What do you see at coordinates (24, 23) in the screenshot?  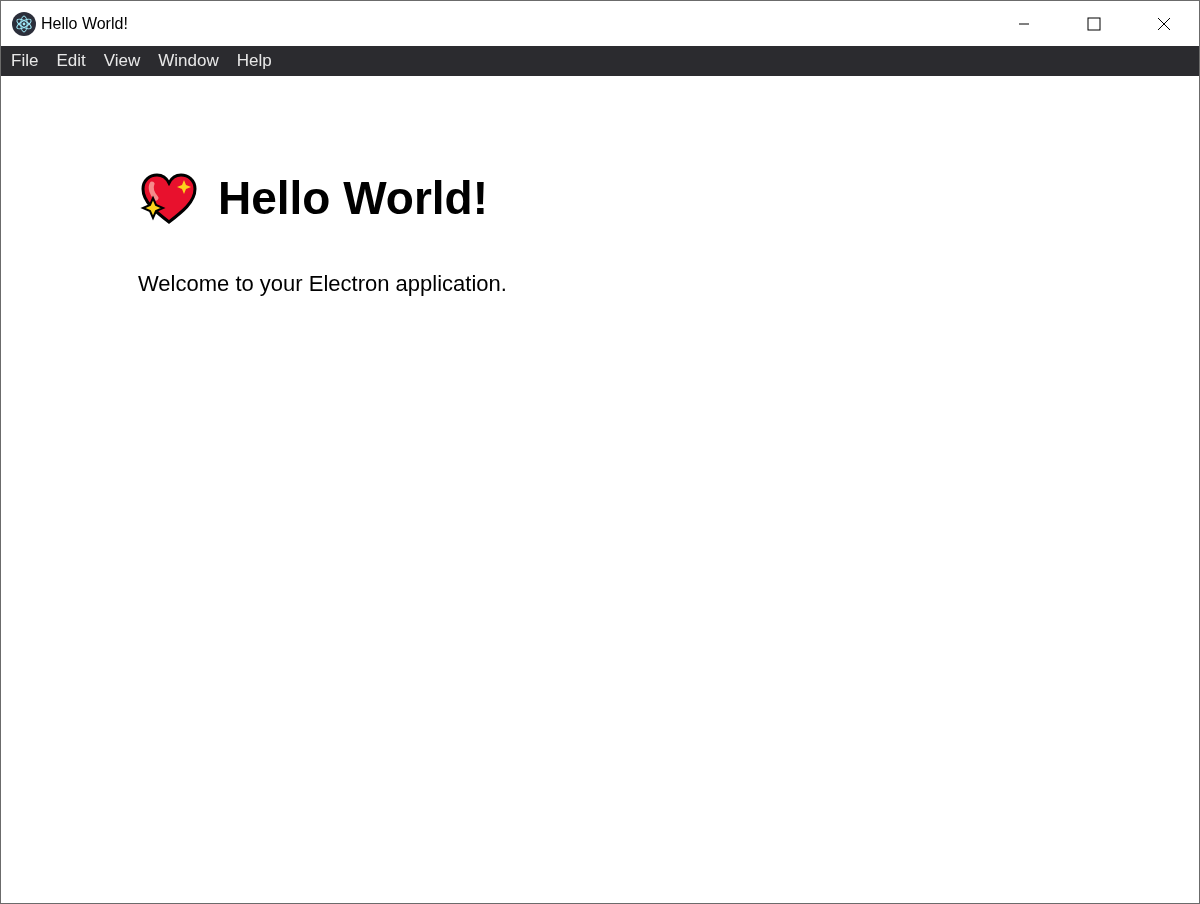 I see `app-logo-icon` at bounding box center [24, 23].